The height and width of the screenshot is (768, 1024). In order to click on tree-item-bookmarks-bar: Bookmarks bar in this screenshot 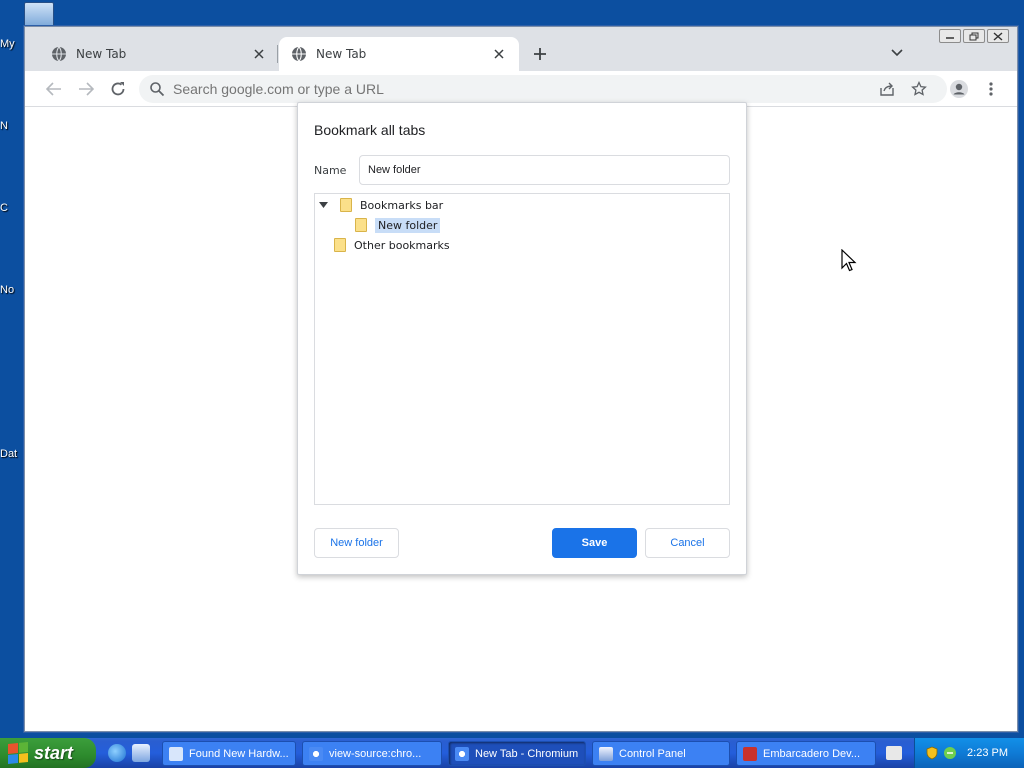, I will do `click(380, 205)`.